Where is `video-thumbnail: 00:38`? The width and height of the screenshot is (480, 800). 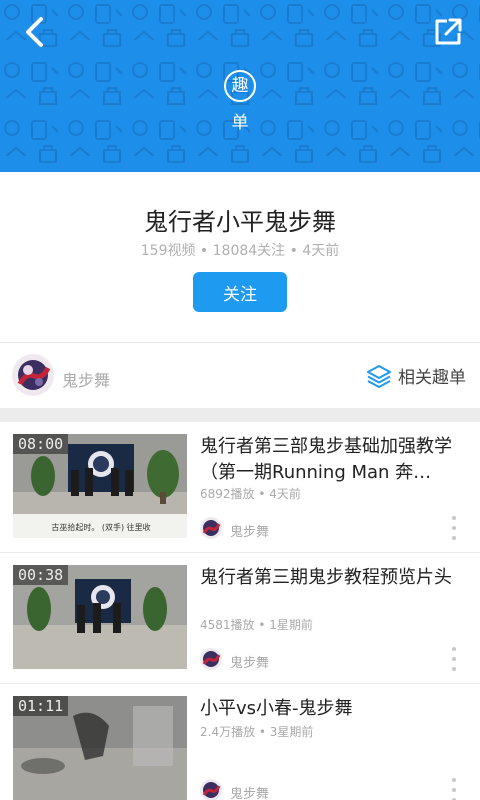
video-thumbnail: 00:38 is located at coordinates (100, 617).